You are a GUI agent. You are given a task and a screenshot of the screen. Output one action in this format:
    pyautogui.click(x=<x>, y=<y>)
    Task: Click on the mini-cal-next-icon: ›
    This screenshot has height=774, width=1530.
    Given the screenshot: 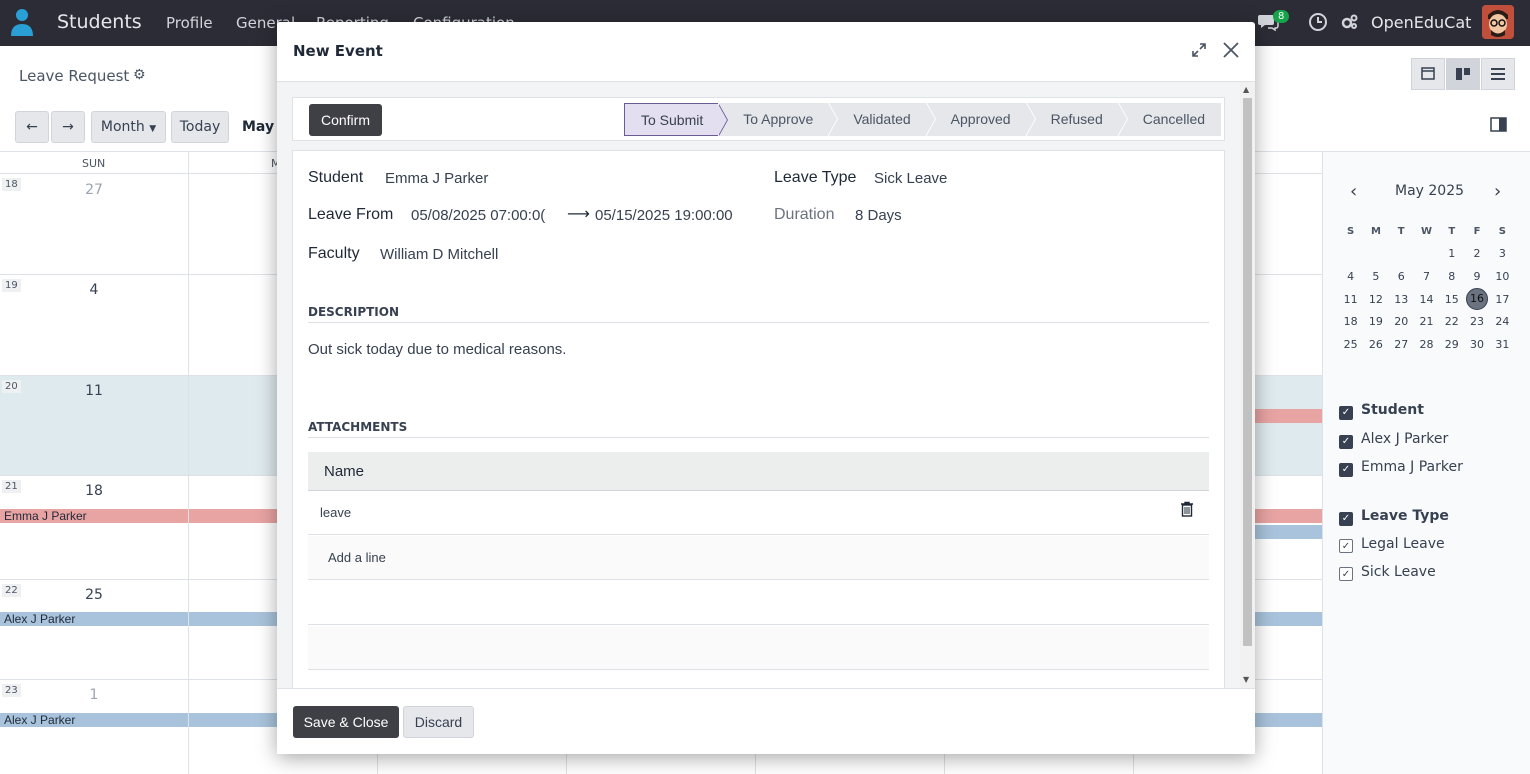 What is the action you would take?
    pyautogui.click(x=1497, y=191)
    